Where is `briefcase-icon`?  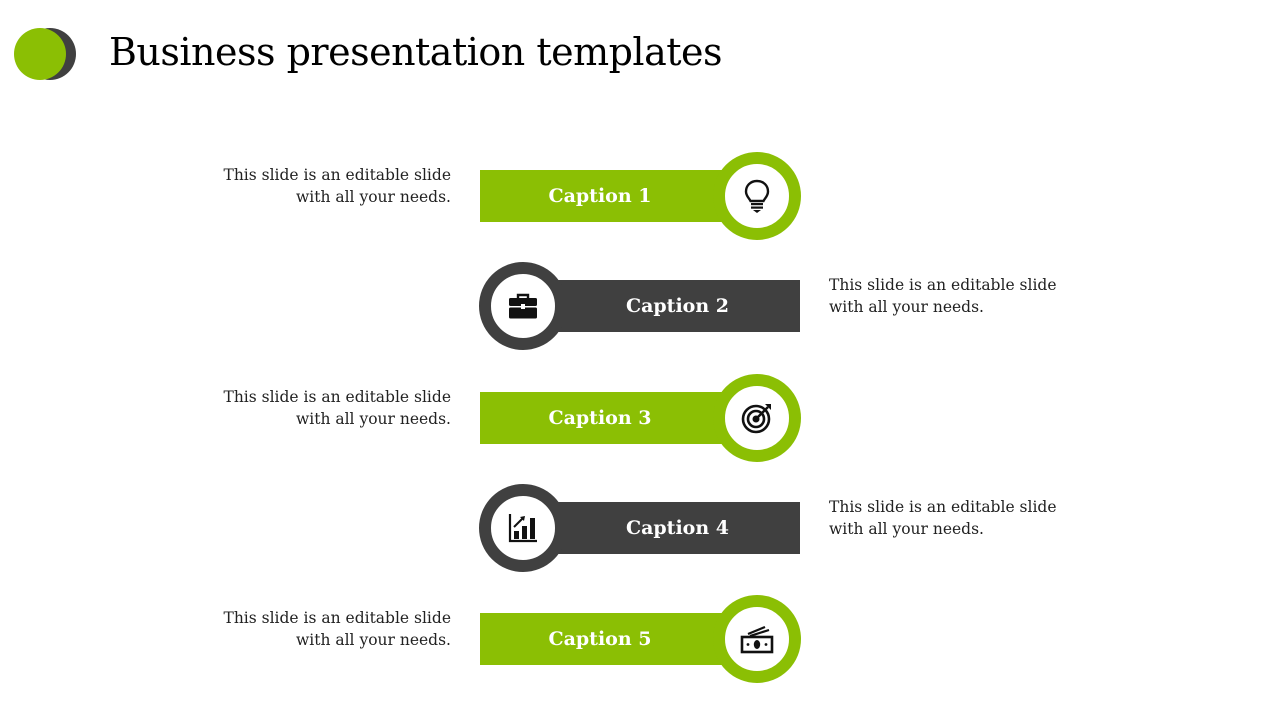
briefcase-icon is located at coordinates (523, 306).